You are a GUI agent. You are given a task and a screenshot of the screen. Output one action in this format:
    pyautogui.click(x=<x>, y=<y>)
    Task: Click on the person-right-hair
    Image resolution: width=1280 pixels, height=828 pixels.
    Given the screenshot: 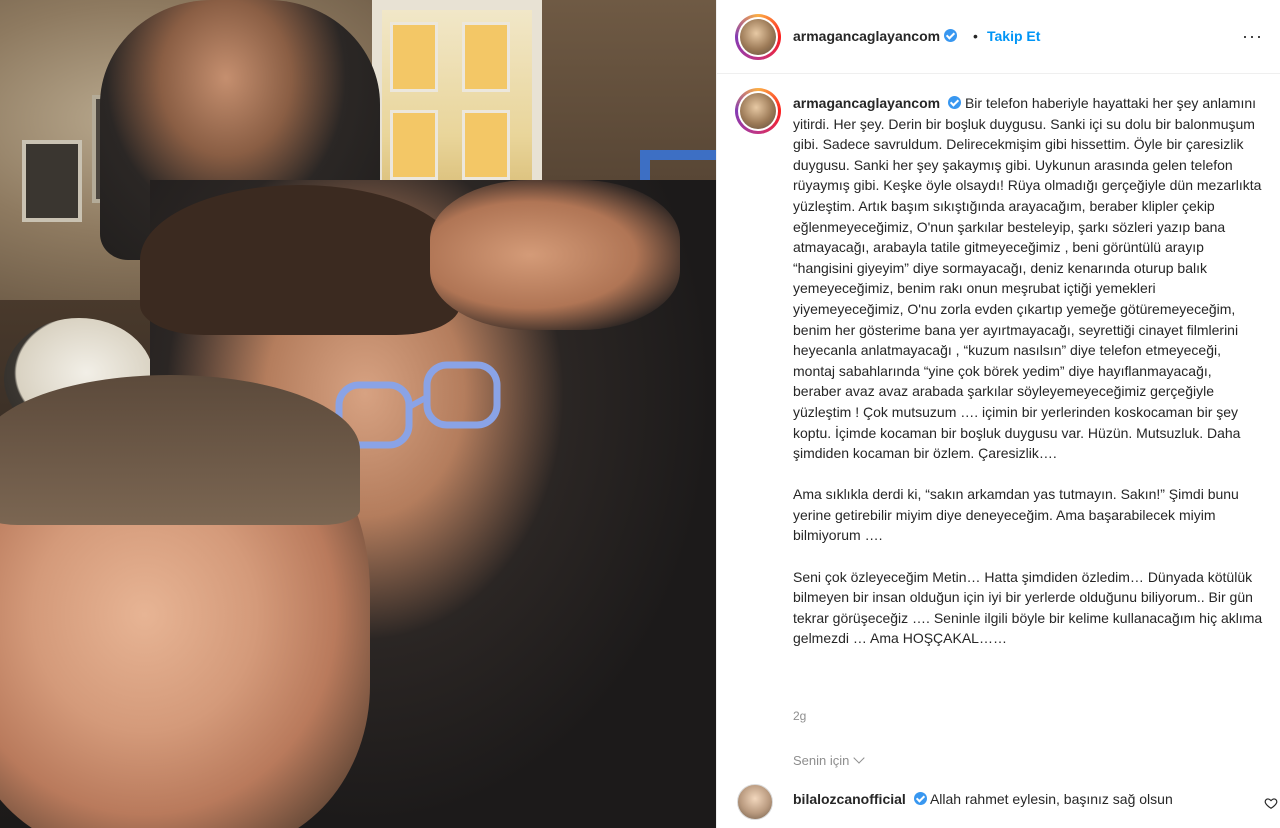 What is the action you would take?
    pyautogui.click(x=300, y=260)
    